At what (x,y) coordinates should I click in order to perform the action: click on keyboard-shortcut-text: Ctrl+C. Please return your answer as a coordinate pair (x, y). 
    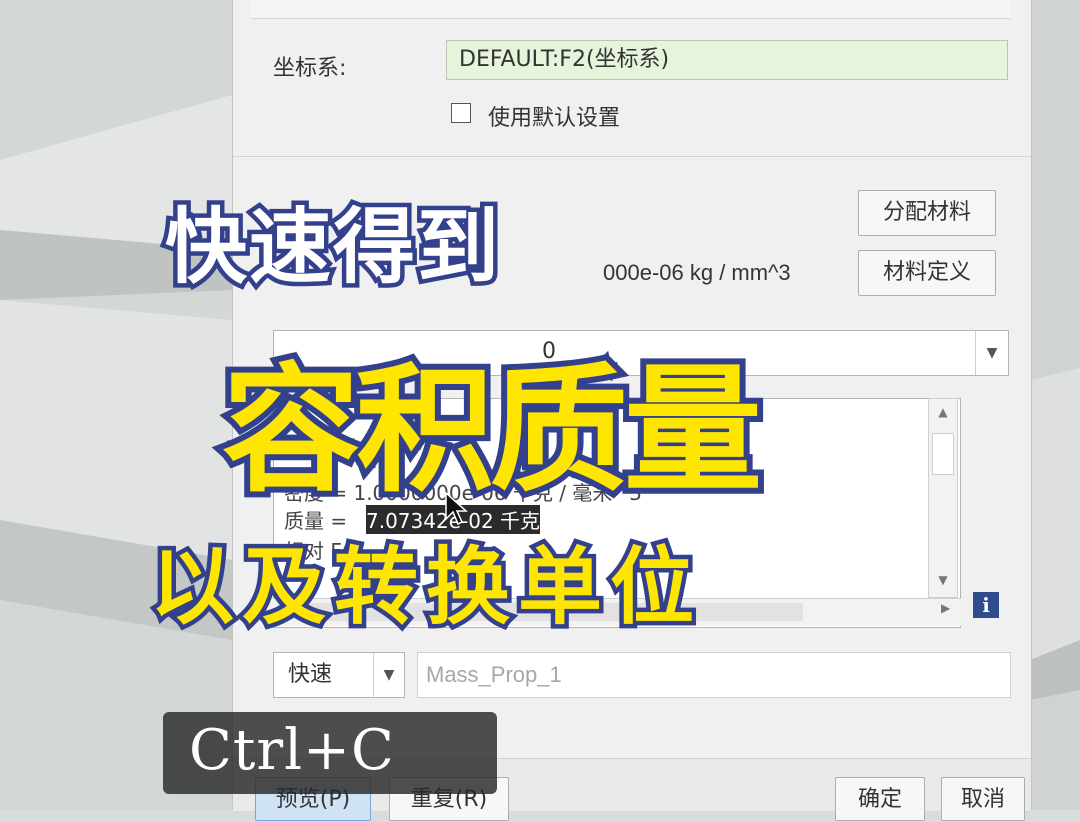
    Looking at the image, I should click on (292, 750).